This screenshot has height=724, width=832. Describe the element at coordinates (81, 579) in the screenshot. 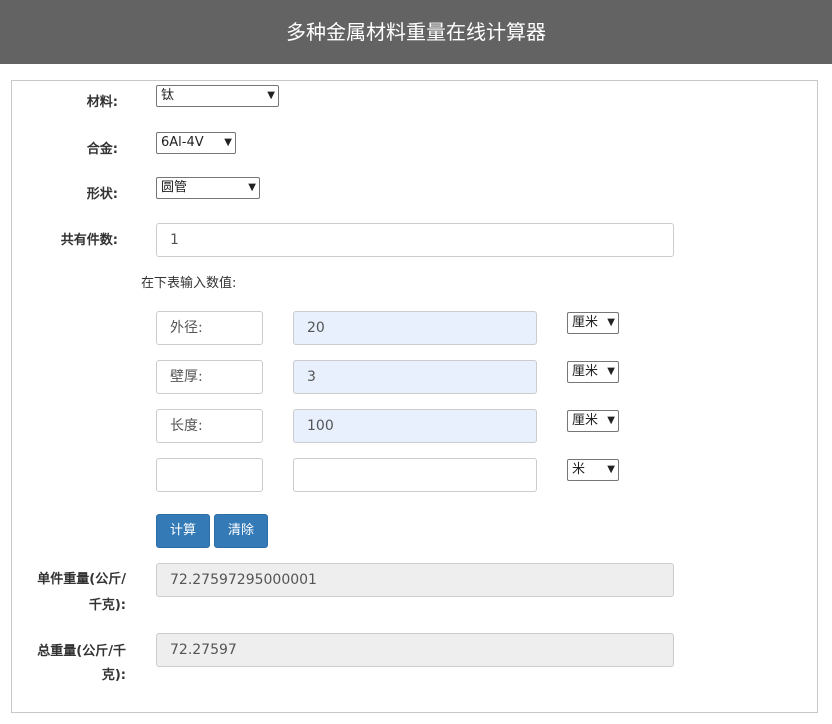

I see `unit-weight-label-line1: 单件重量(公斤/` at that location.